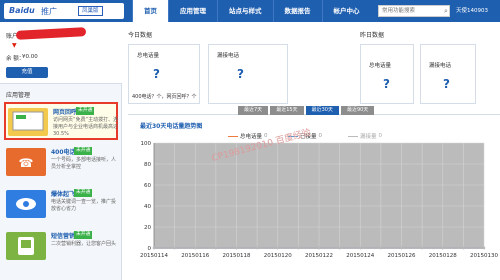  What do you see at coordinates (171, 126) in the screenshot?
I see `trend-chart-title: 最近30天电话量趋势图` at bounding box center [171, 126].